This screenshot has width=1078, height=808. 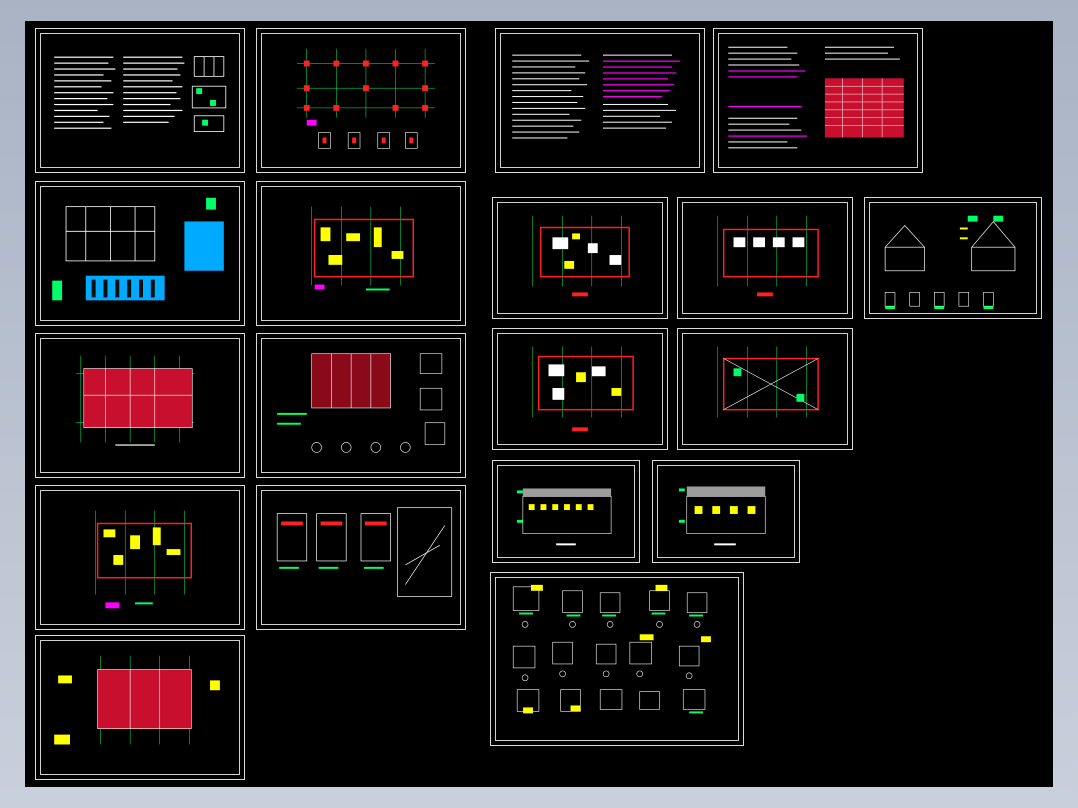 I want to click on sheet-column-layout, so click(x=361, y=100).